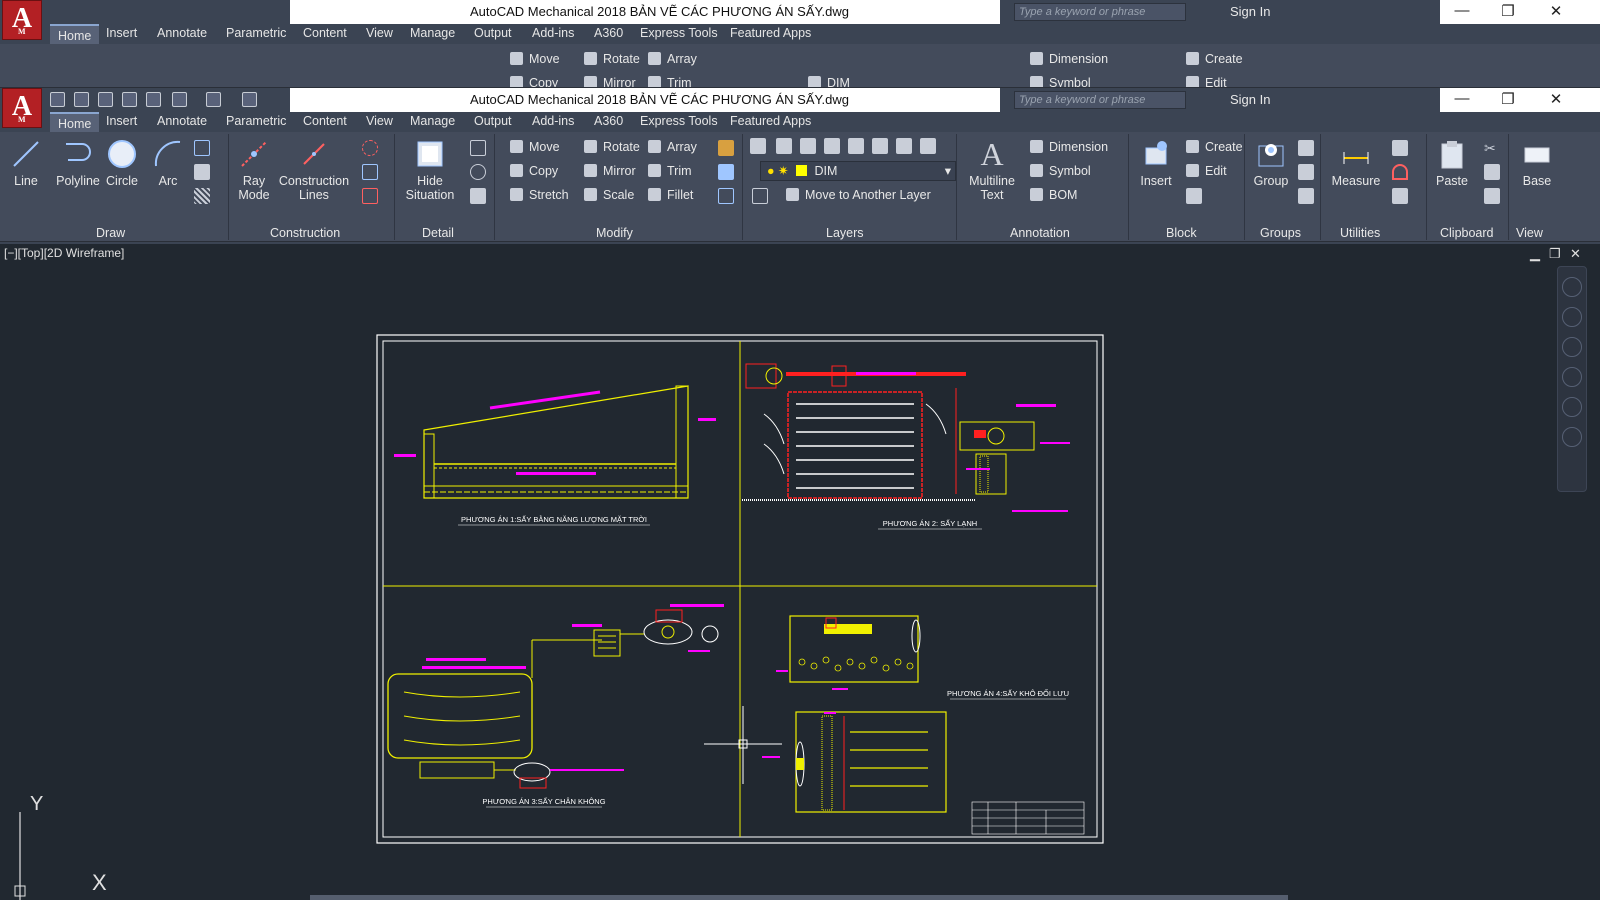 This screenshot has height=900, width=1600. Describe the element at coordinates (670, 81) in the screenshot. I see `back-trim-tool: Trim` at that location.